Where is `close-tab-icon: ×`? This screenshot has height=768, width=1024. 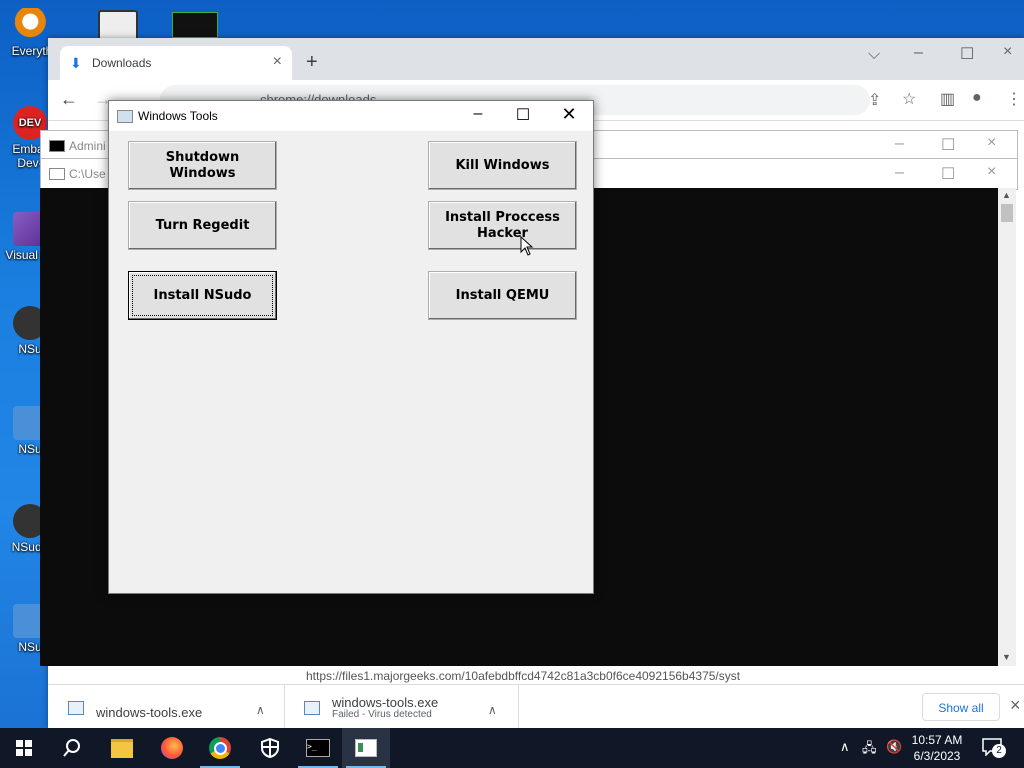
close-tab-icon: × is located at coordinates (277, 62).